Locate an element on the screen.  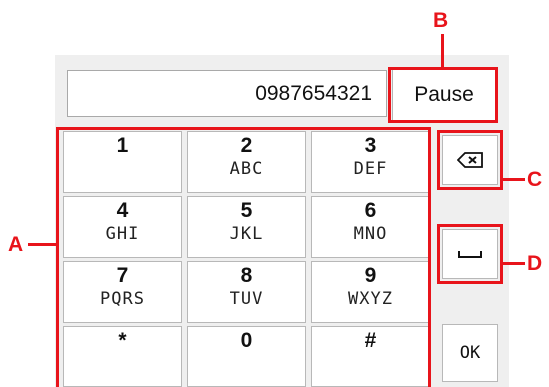
callout-box-b is located at coordinates (443, 95).